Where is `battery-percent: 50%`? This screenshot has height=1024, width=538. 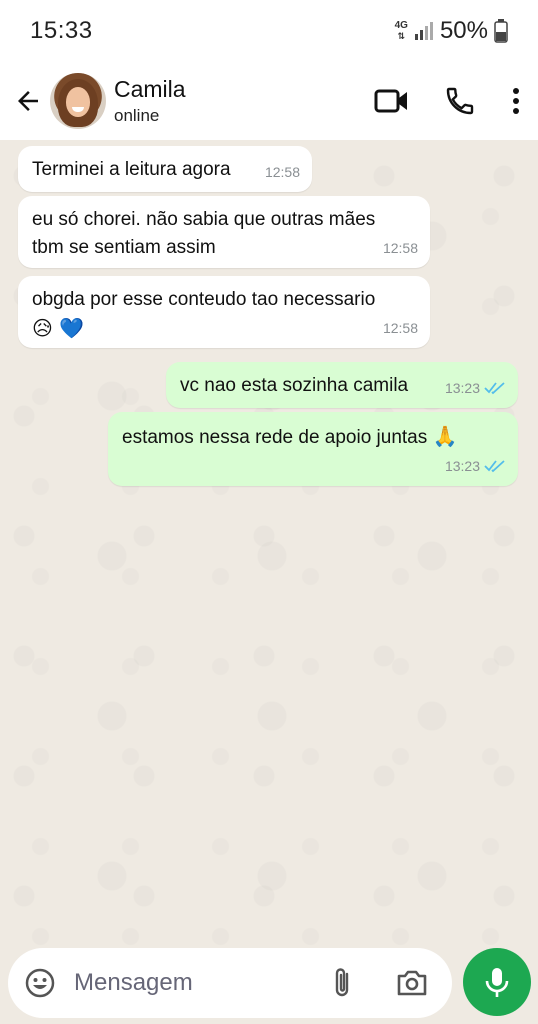
battery-percent: 50% is located at coordinates (463, 30).